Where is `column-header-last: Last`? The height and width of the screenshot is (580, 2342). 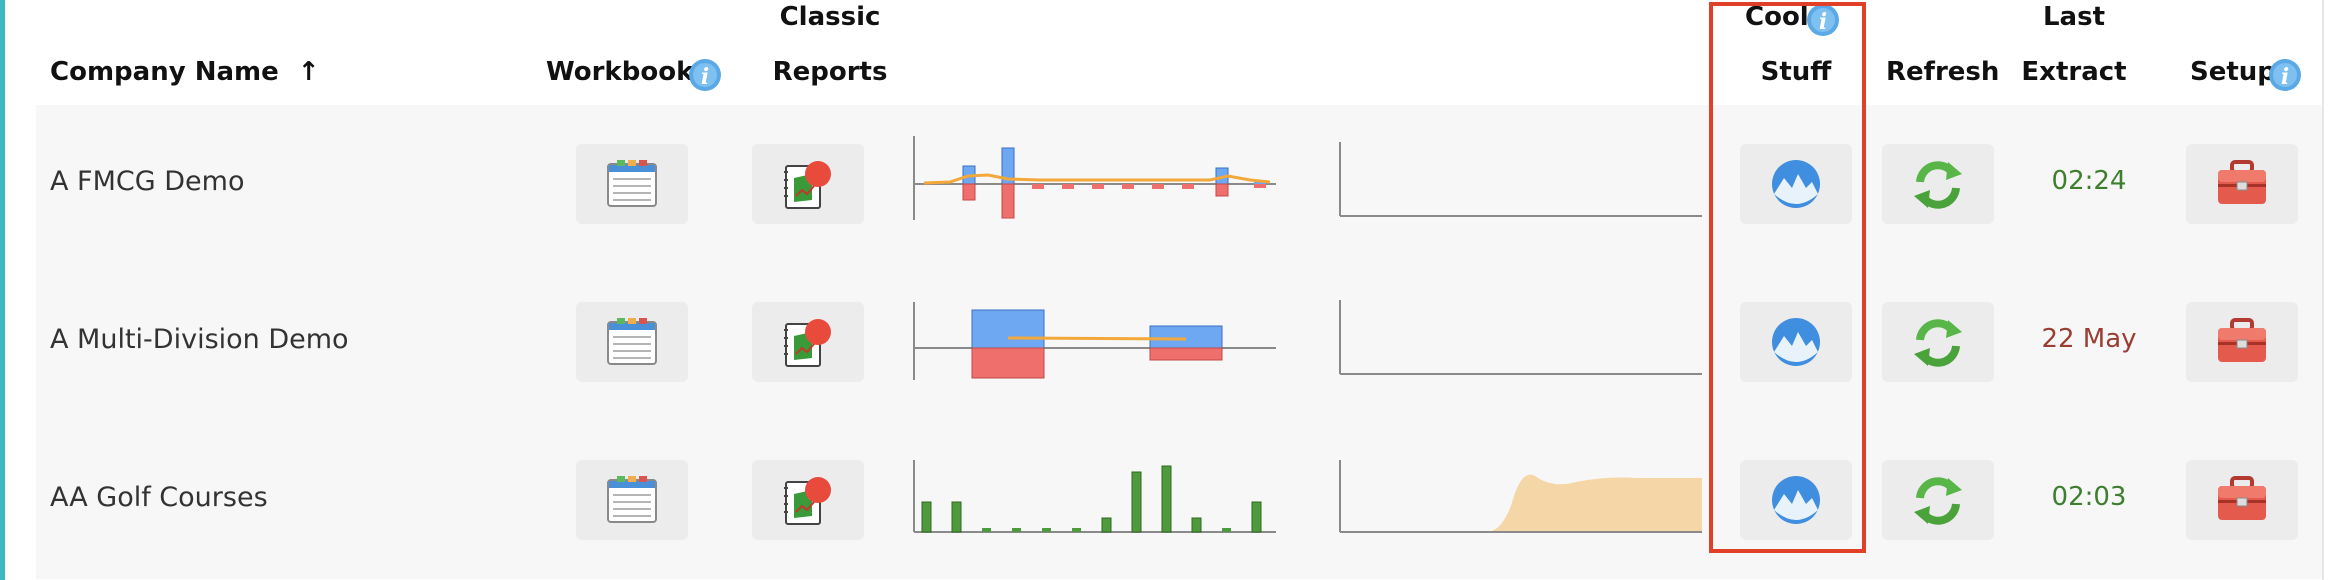 column-header-last: Last is located at coordinates (2074, 17).